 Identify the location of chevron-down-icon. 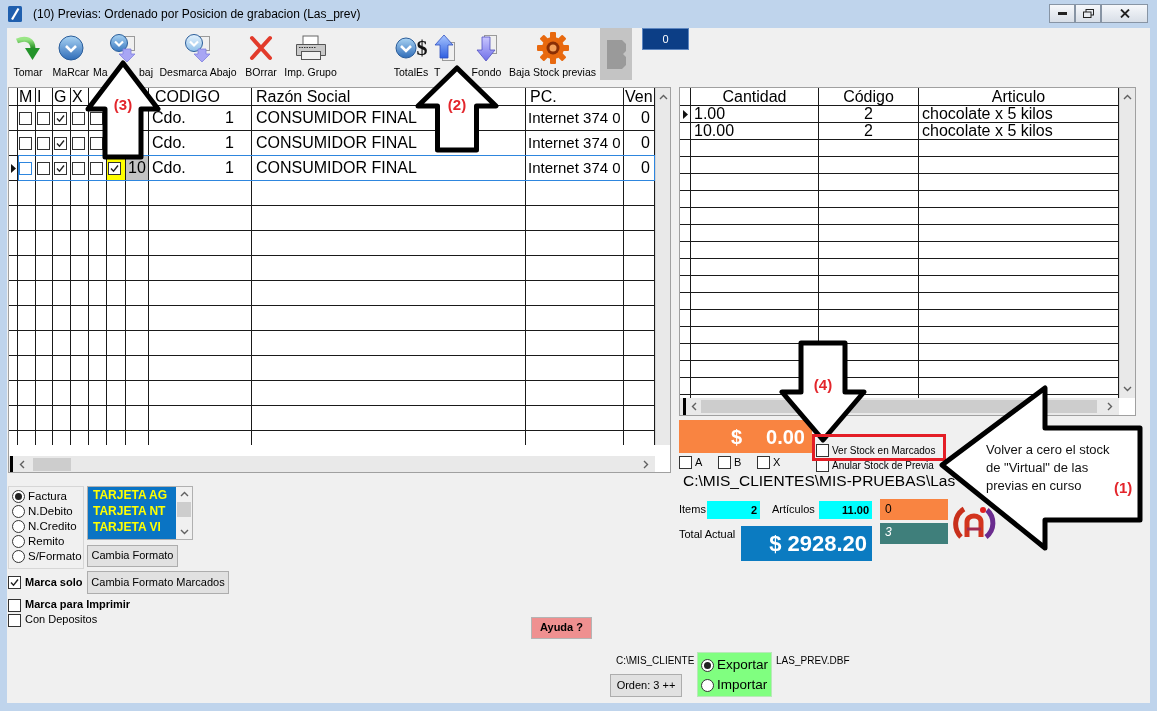
(405, 48).